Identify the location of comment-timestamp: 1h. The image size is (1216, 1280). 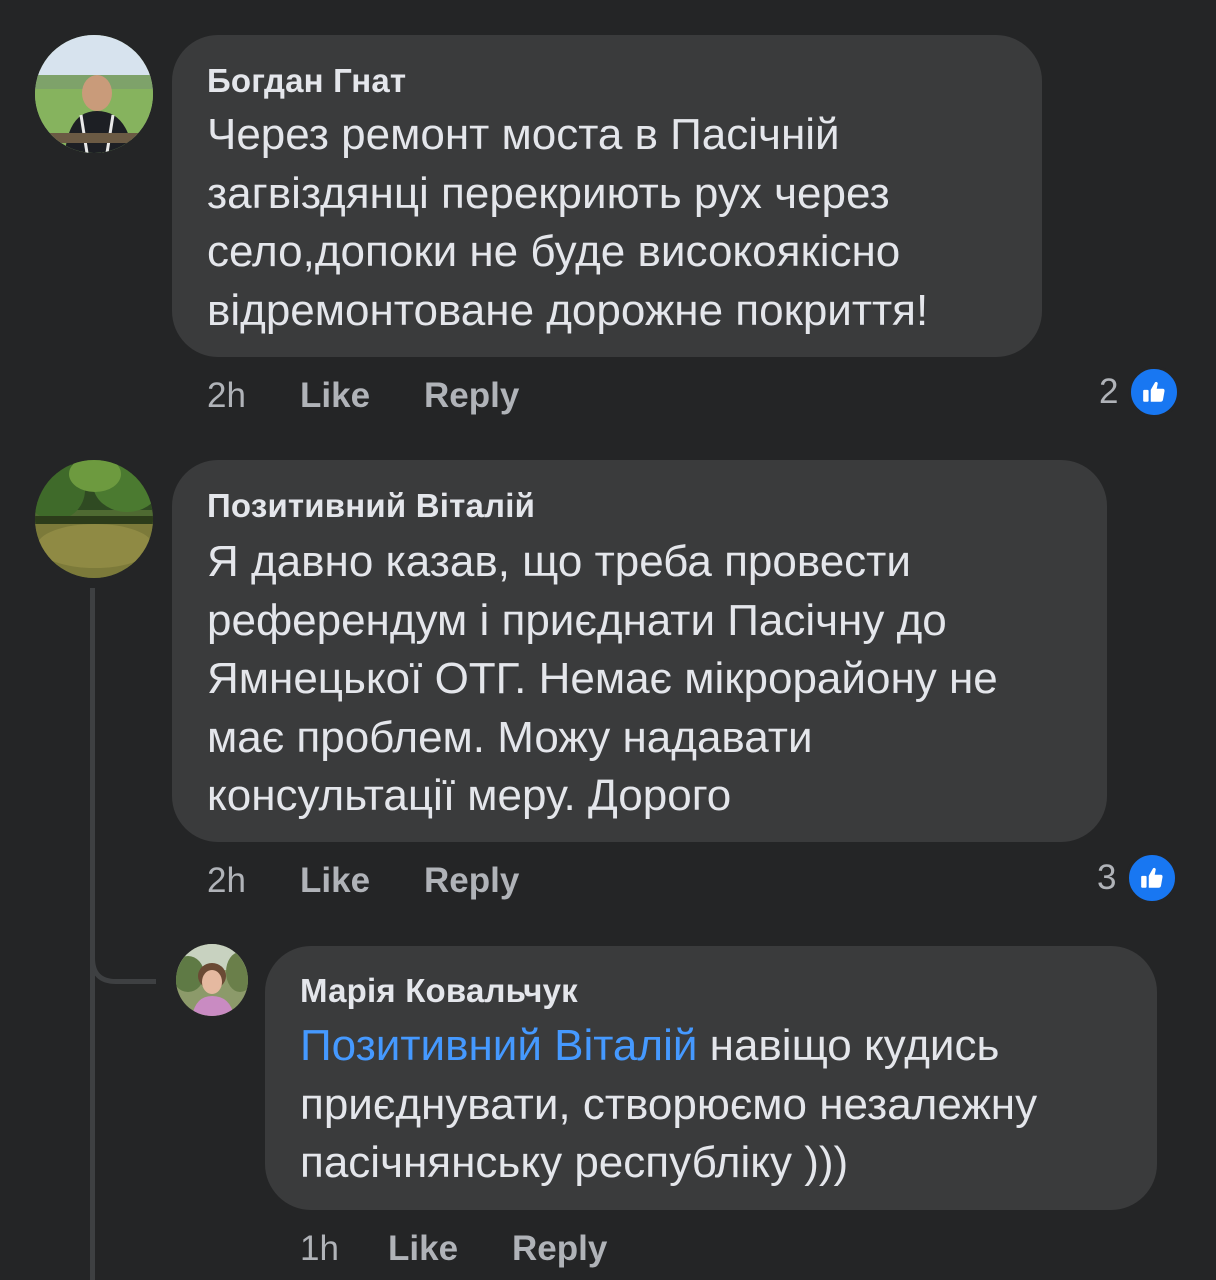
(319, 1249).